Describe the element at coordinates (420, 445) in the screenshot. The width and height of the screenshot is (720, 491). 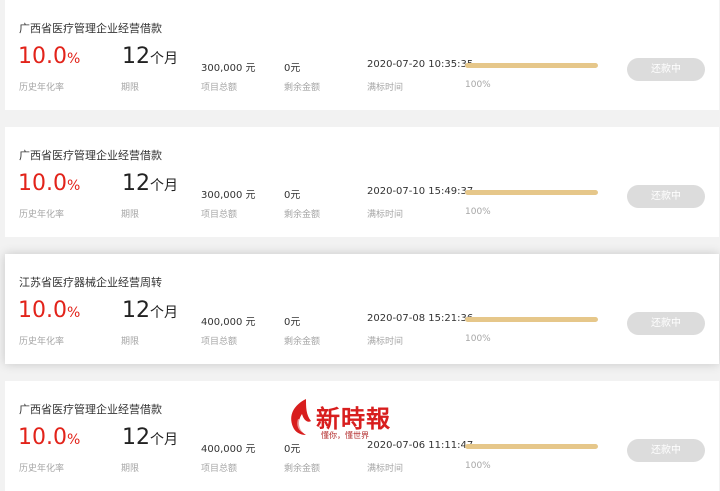
I see `full-time-value: 2020-07-06 11:11:47` at that location.